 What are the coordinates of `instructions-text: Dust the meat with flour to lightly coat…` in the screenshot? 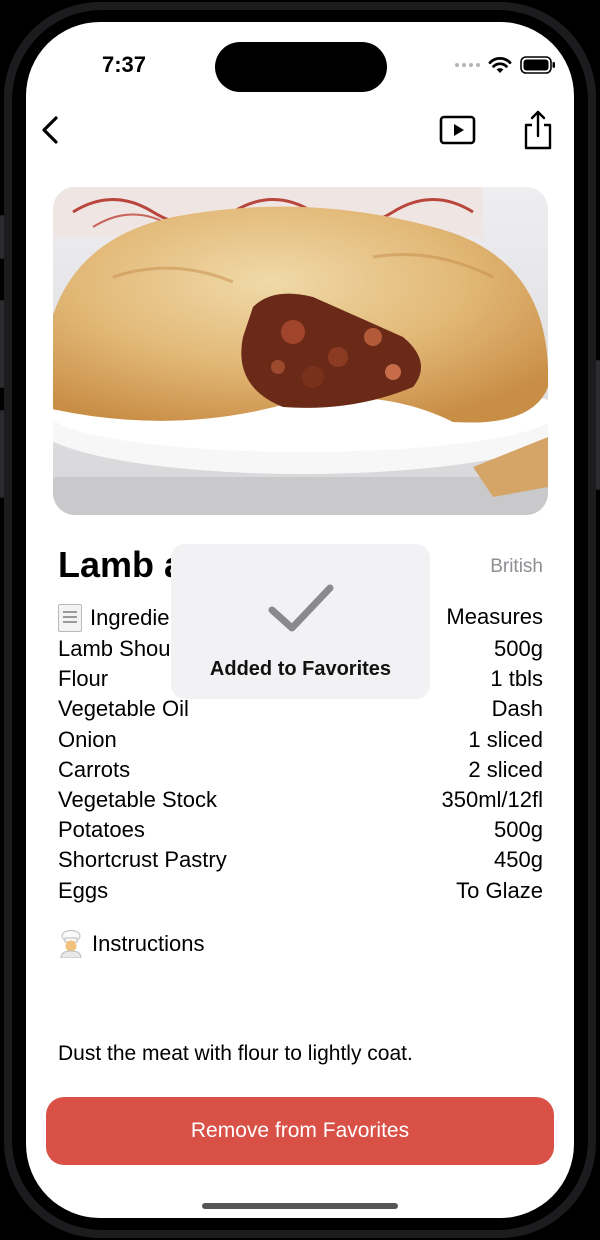 It's located at (235, 1053).